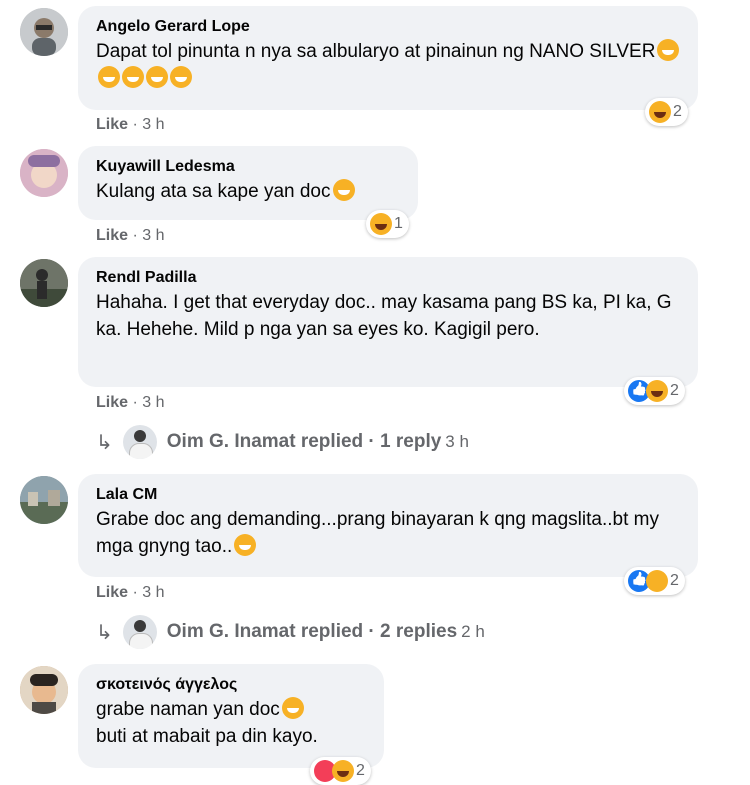 The image size is (750, 785). Describe the element at coordinates (248, 167) in the screenshot. I see `comment-author: Kuyawill Ledesma` at that location.